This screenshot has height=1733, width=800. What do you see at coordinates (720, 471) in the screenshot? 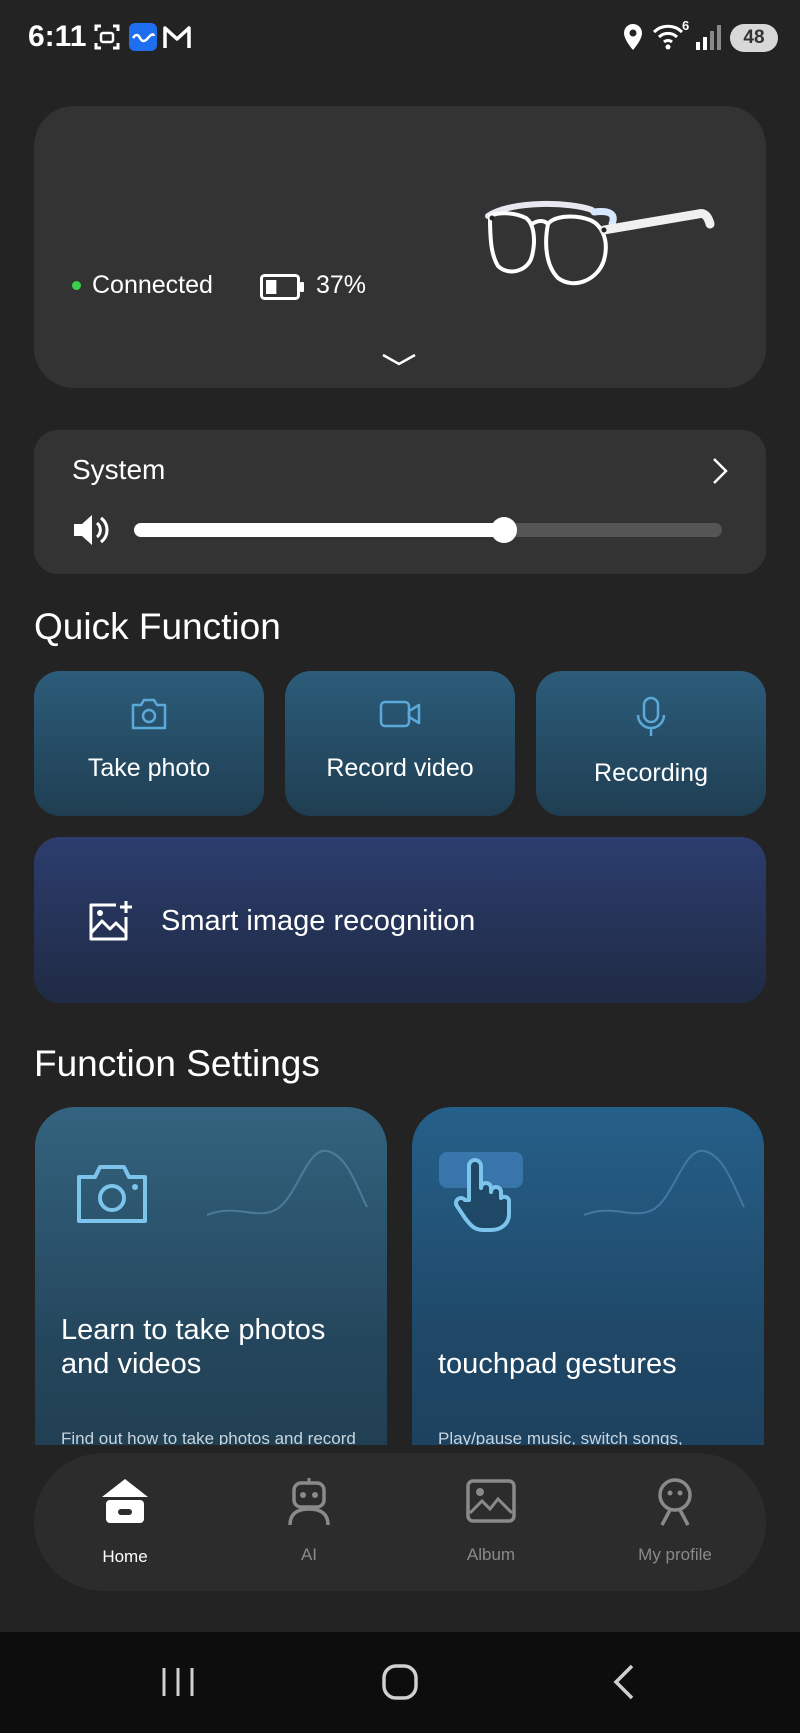
I see `chevron-right-icon` at bounding box center [720, 471].